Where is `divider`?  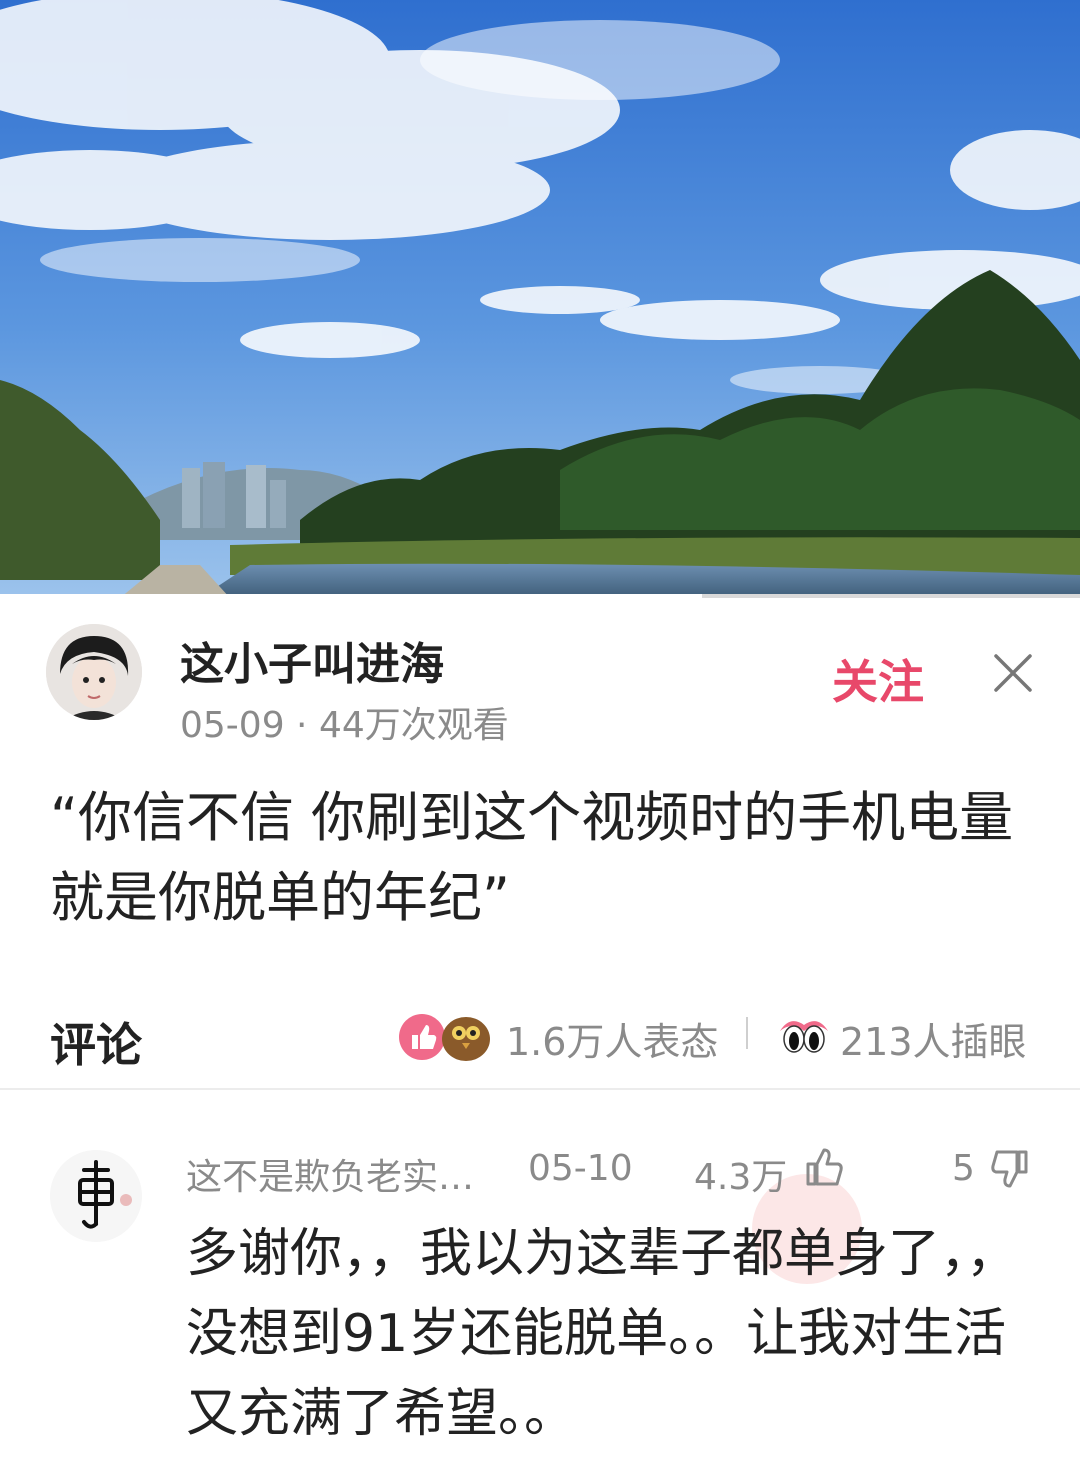
divider is located at coordinates (540, 1089).